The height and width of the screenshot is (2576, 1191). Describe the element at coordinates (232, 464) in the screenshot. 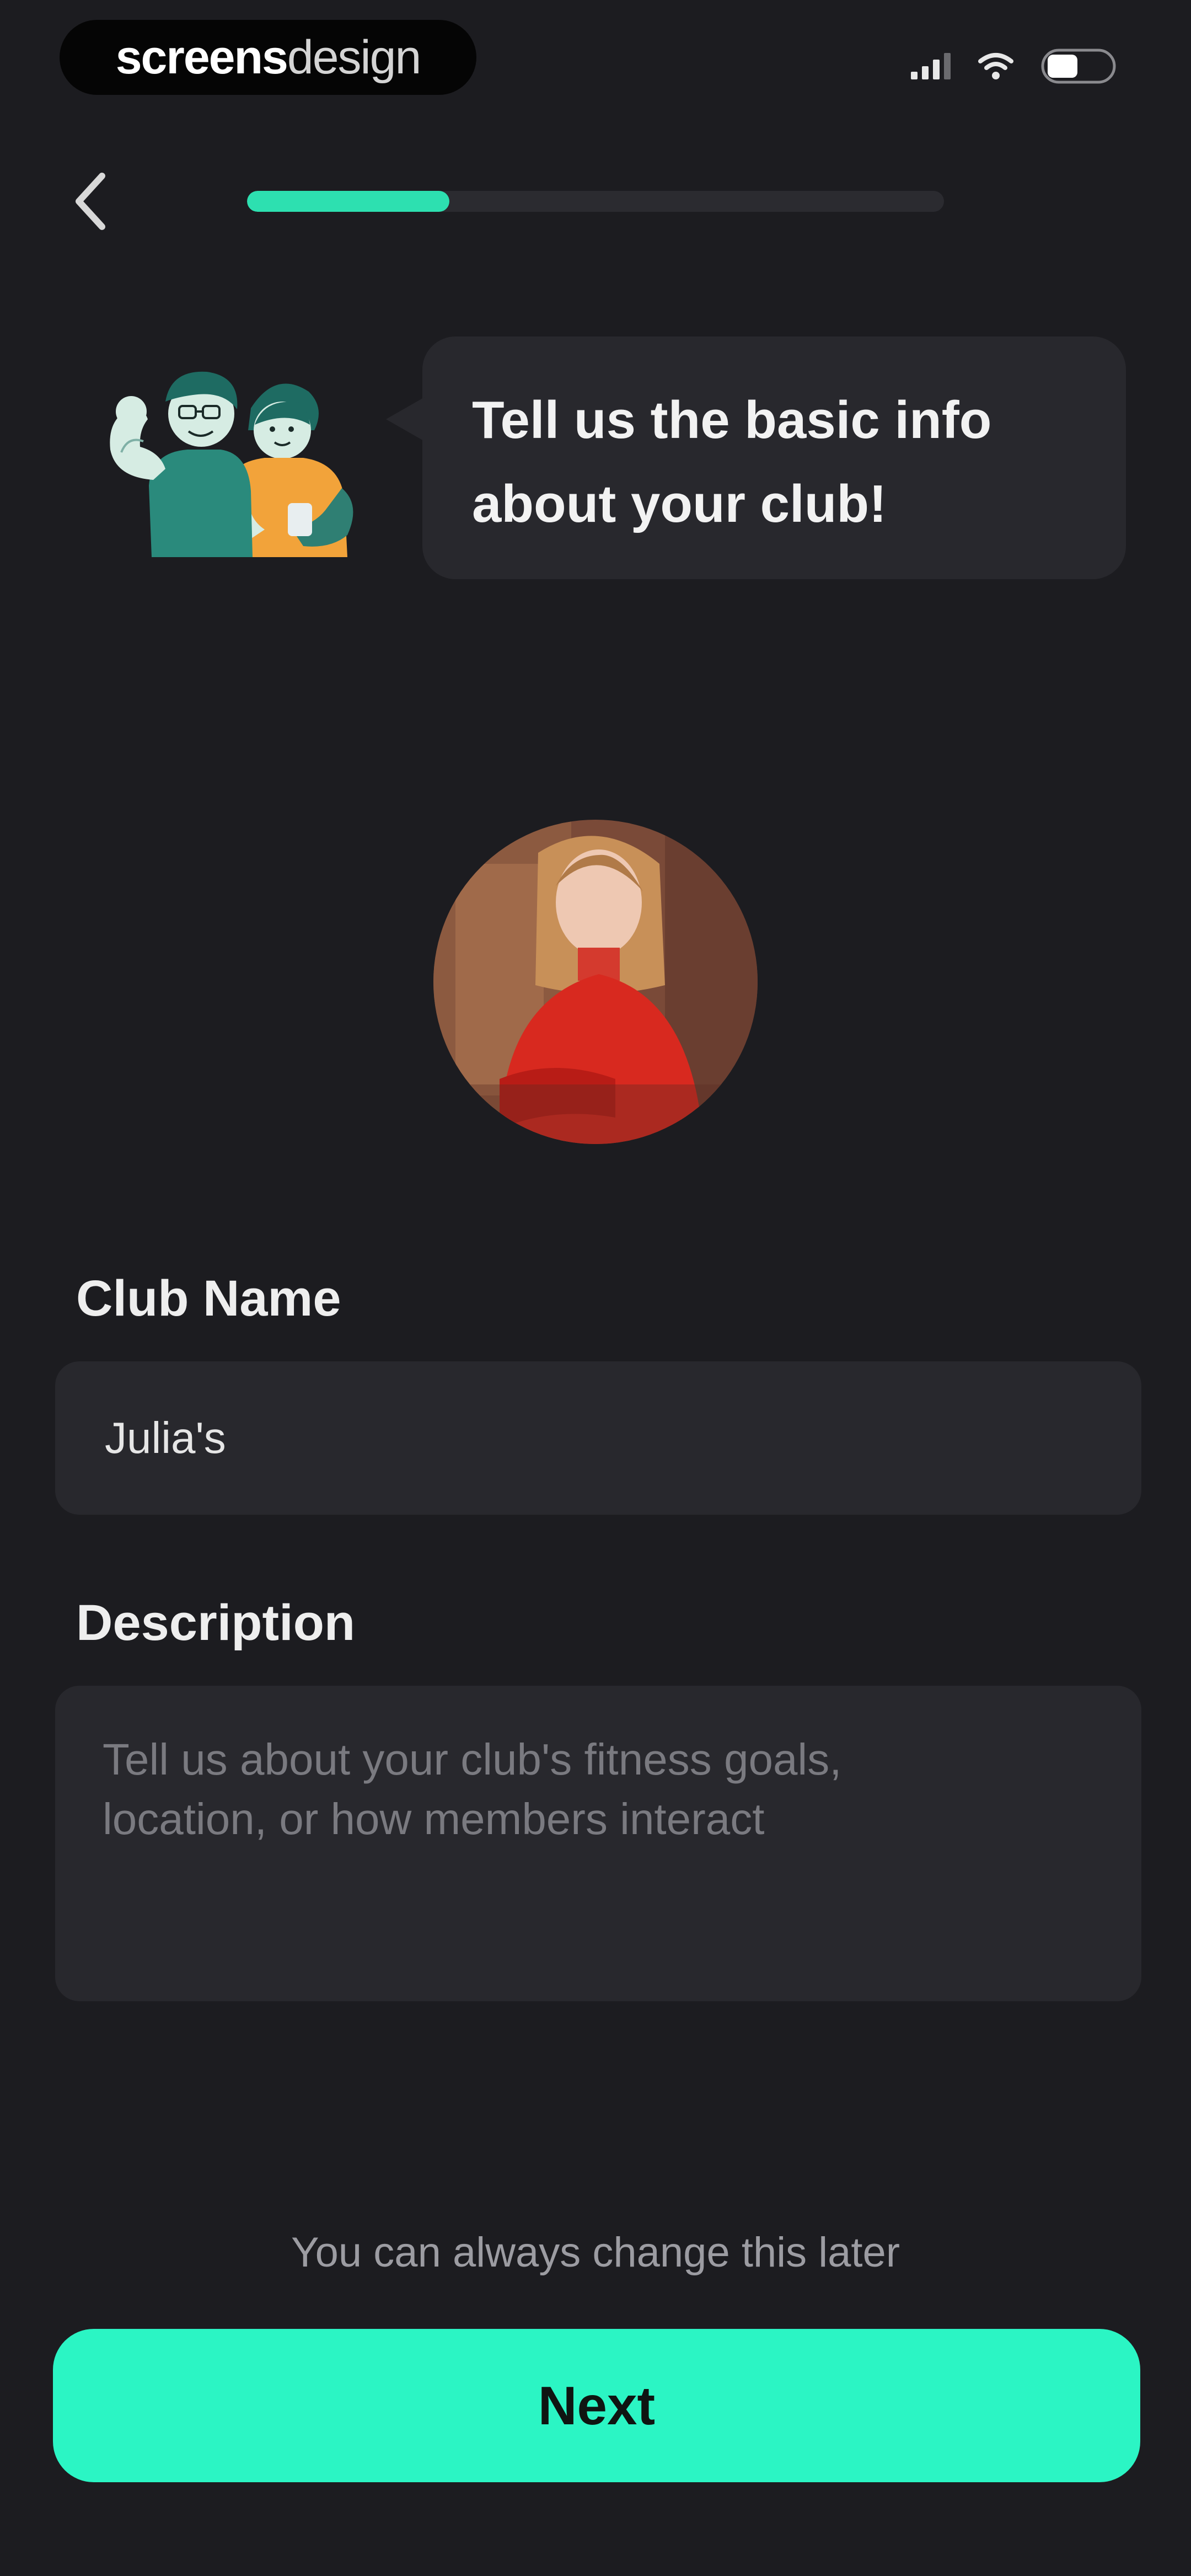

I see `mascot-illustration` at that location.